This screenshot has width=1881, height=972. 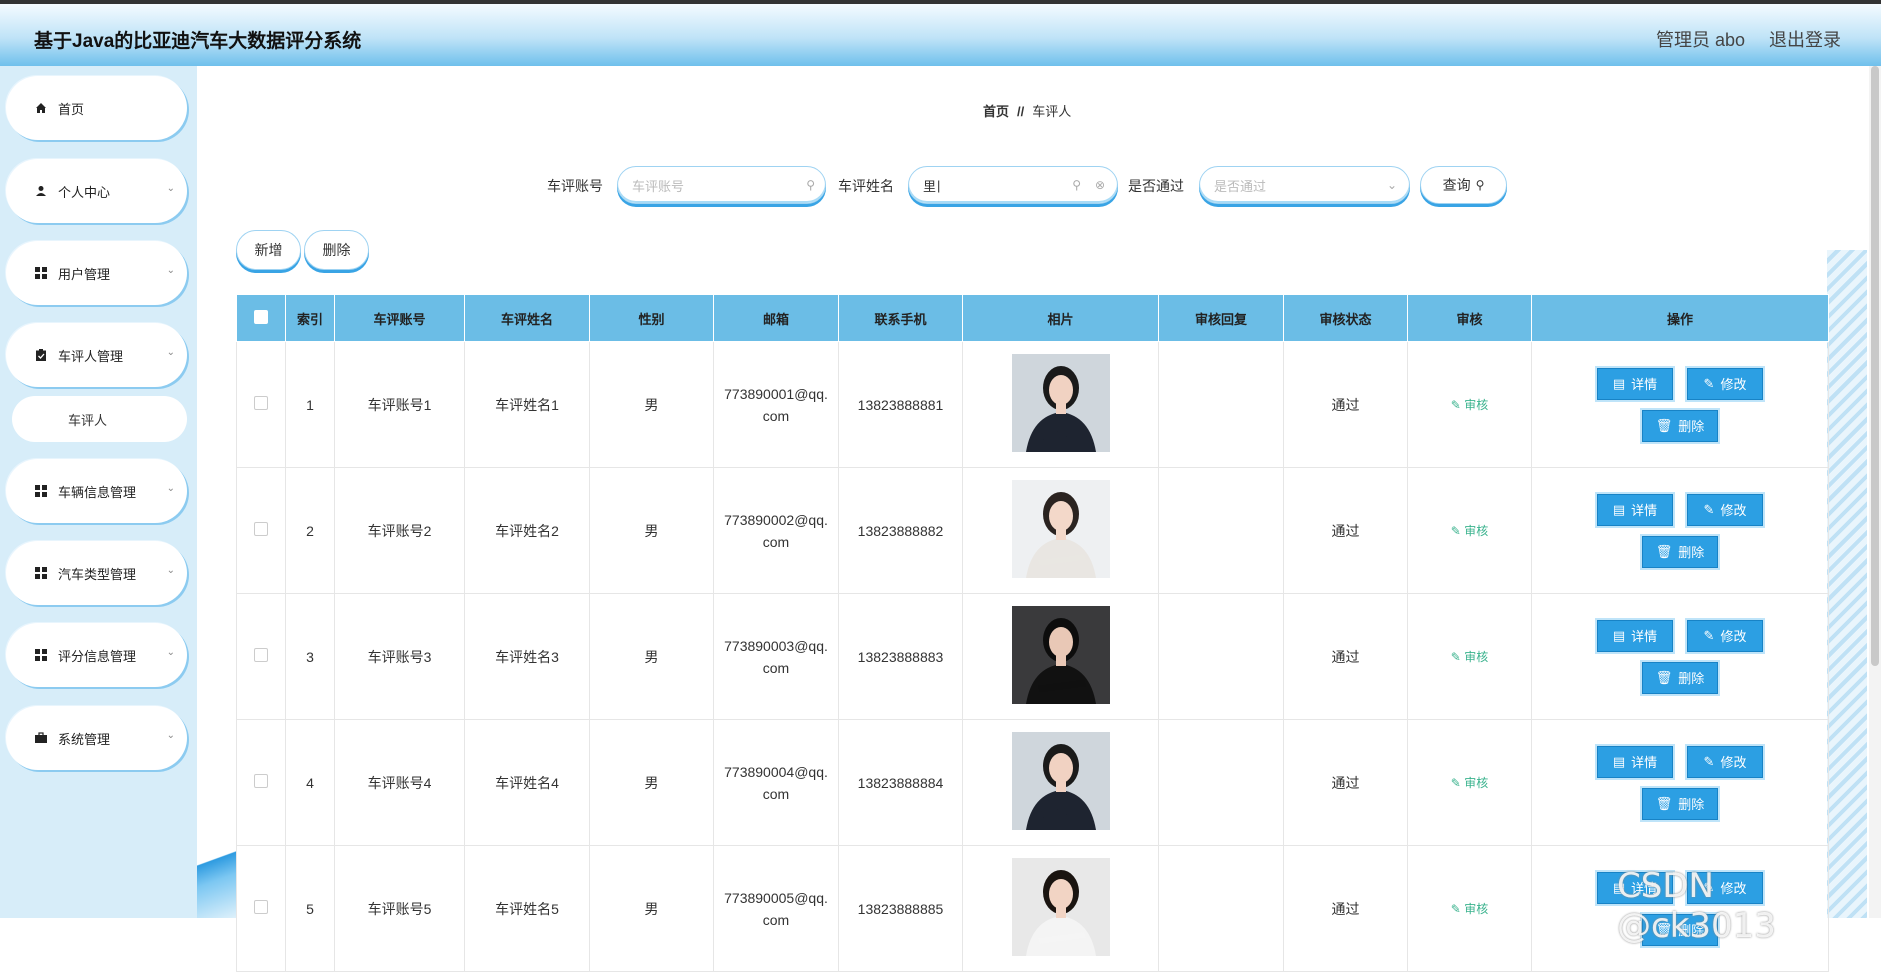 I want to click on scrollbar-thumb, so click(x=1875, y=366).